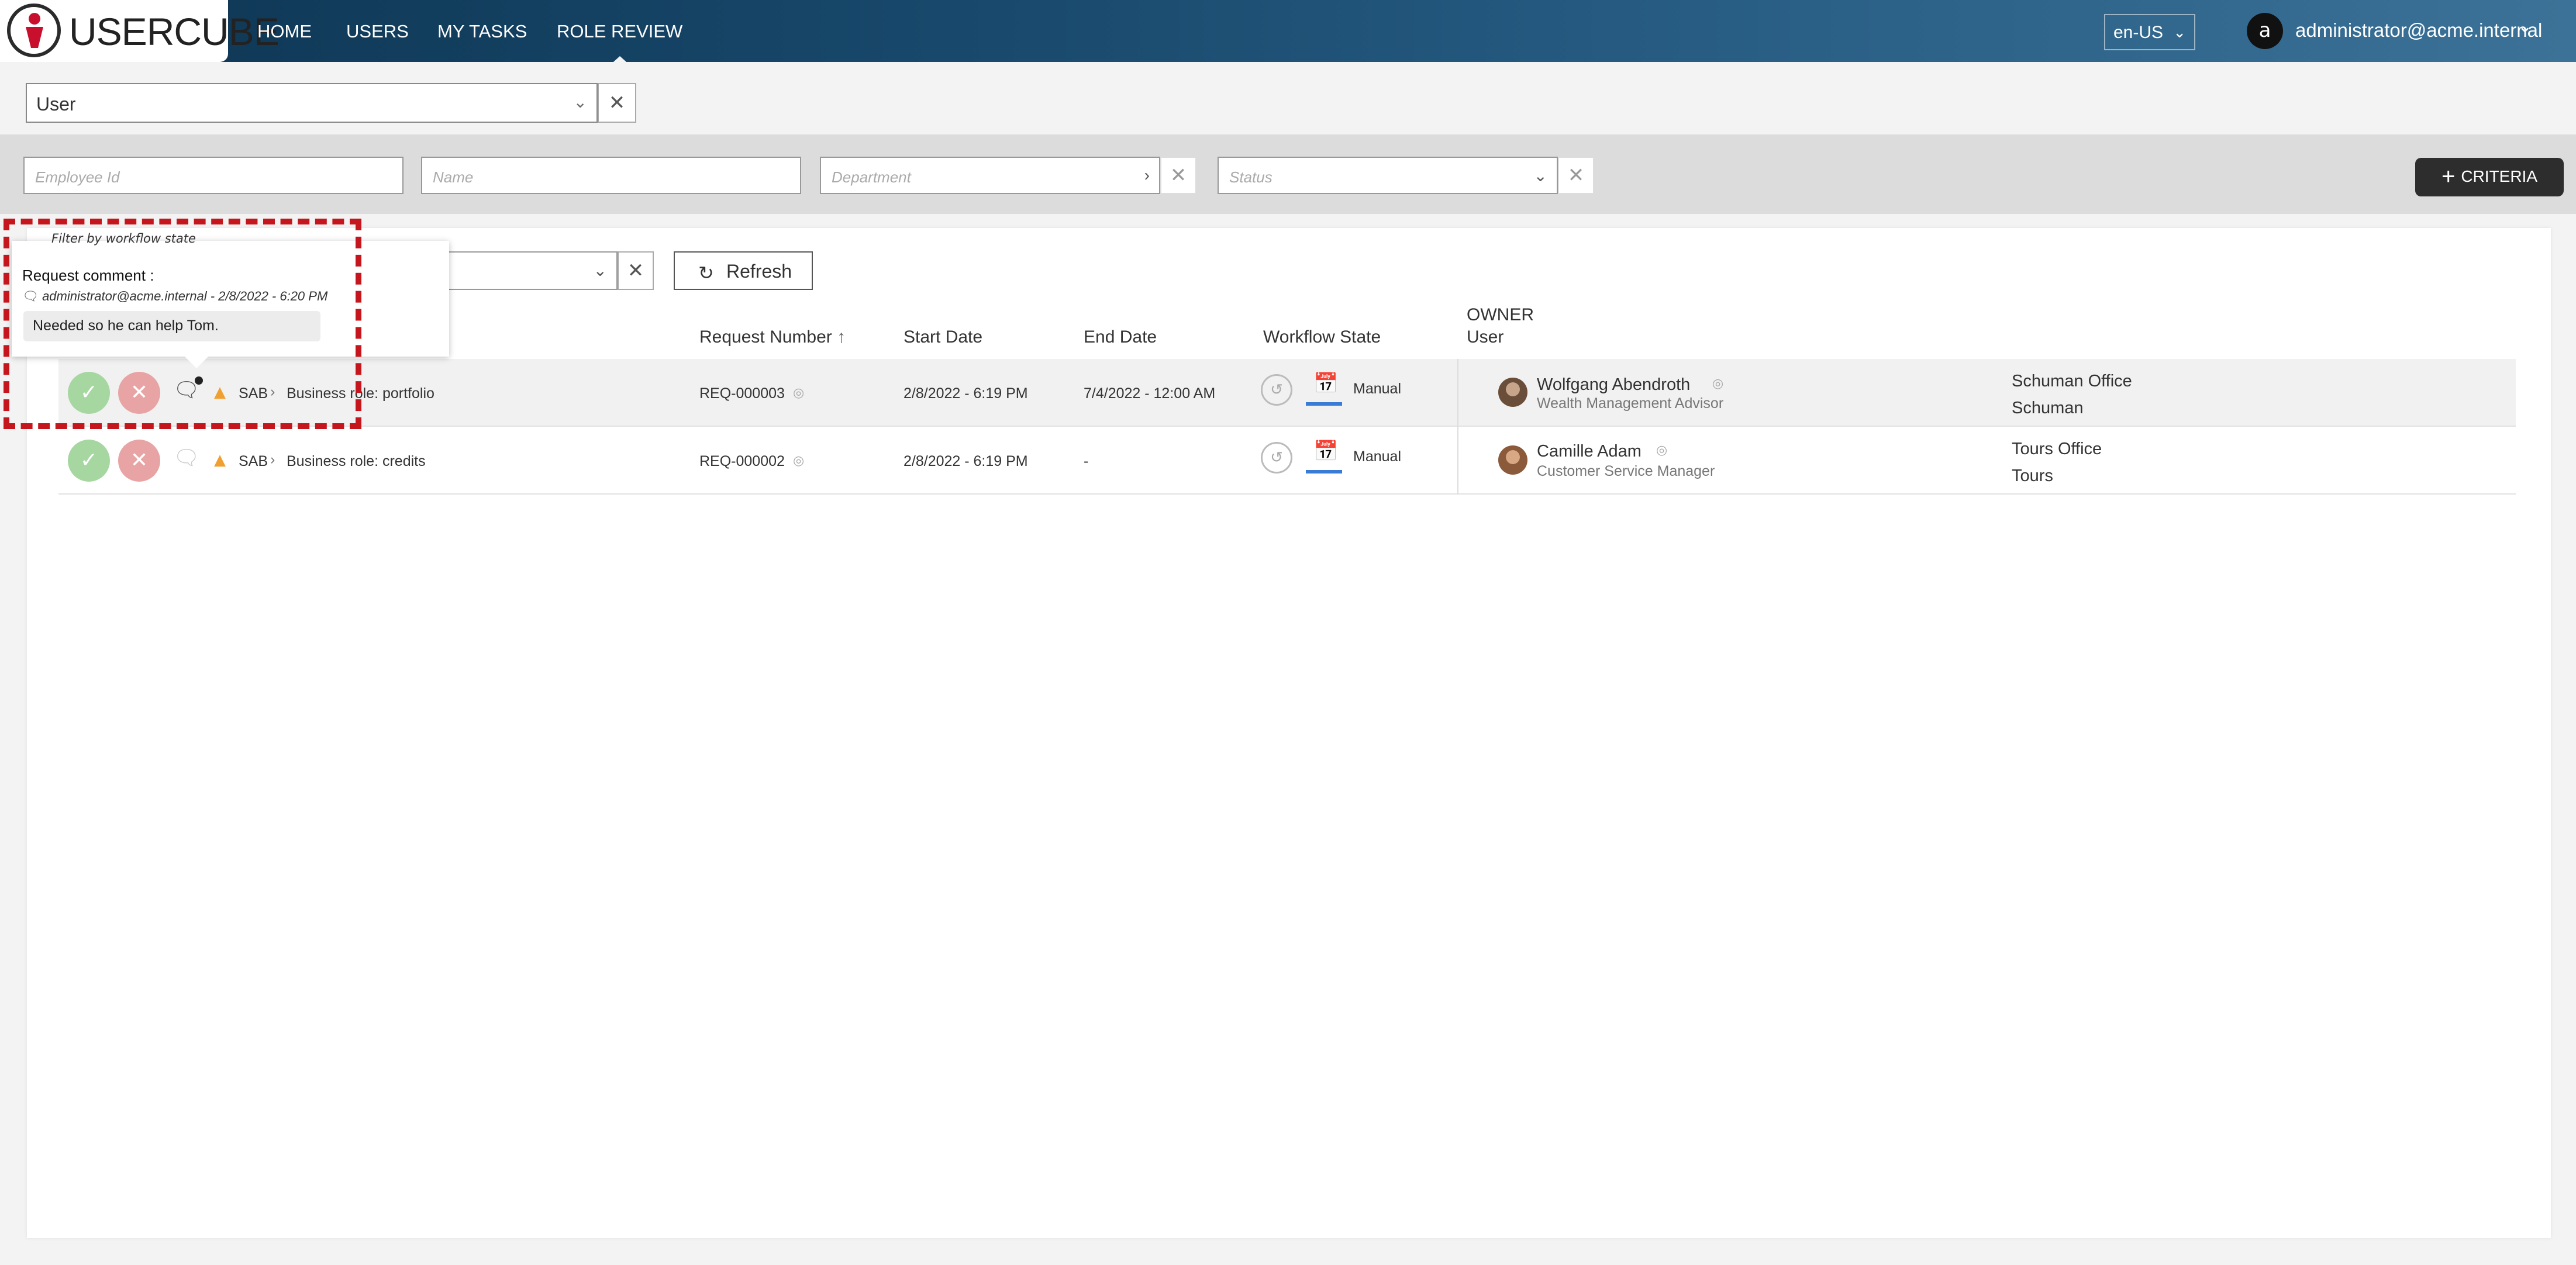 The image size is (2576, 1265). Describe the element at coordinates (34, 30) in the screenshot. I see `usercube-logo-icon` at that location.